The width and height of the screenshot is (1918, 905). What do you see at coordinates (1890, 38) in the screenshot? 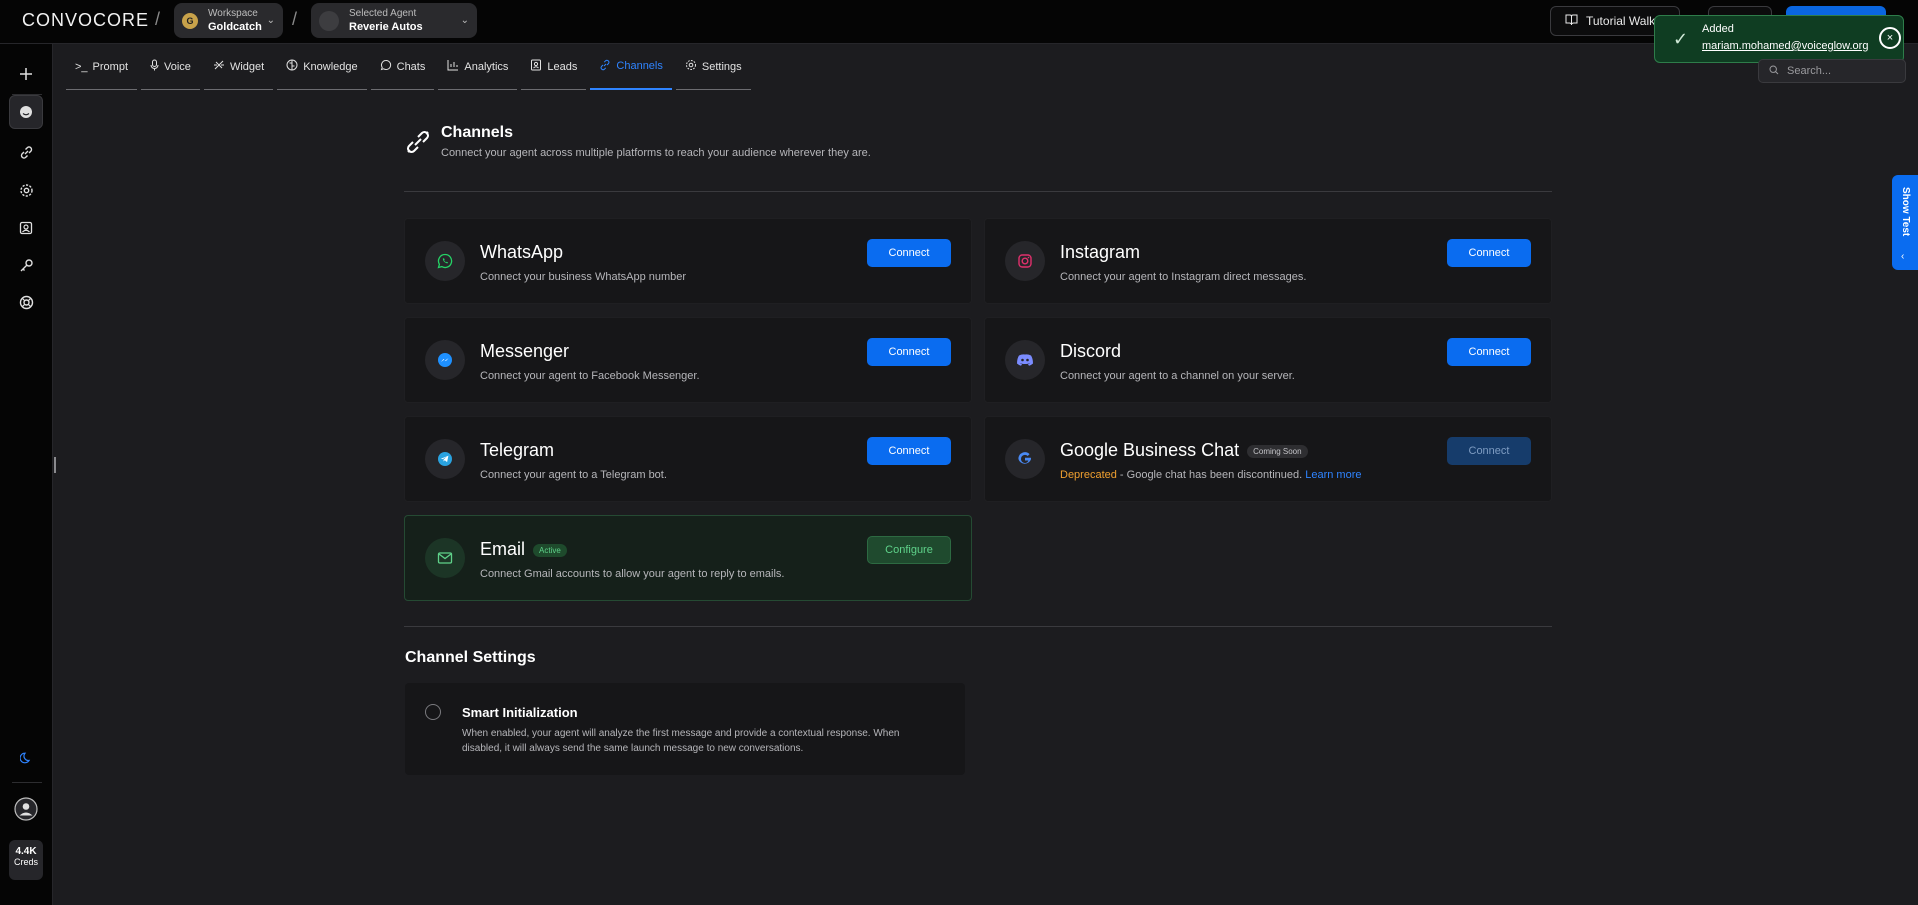
I see `close-icon: ×` at bounding box center [1890, 38].